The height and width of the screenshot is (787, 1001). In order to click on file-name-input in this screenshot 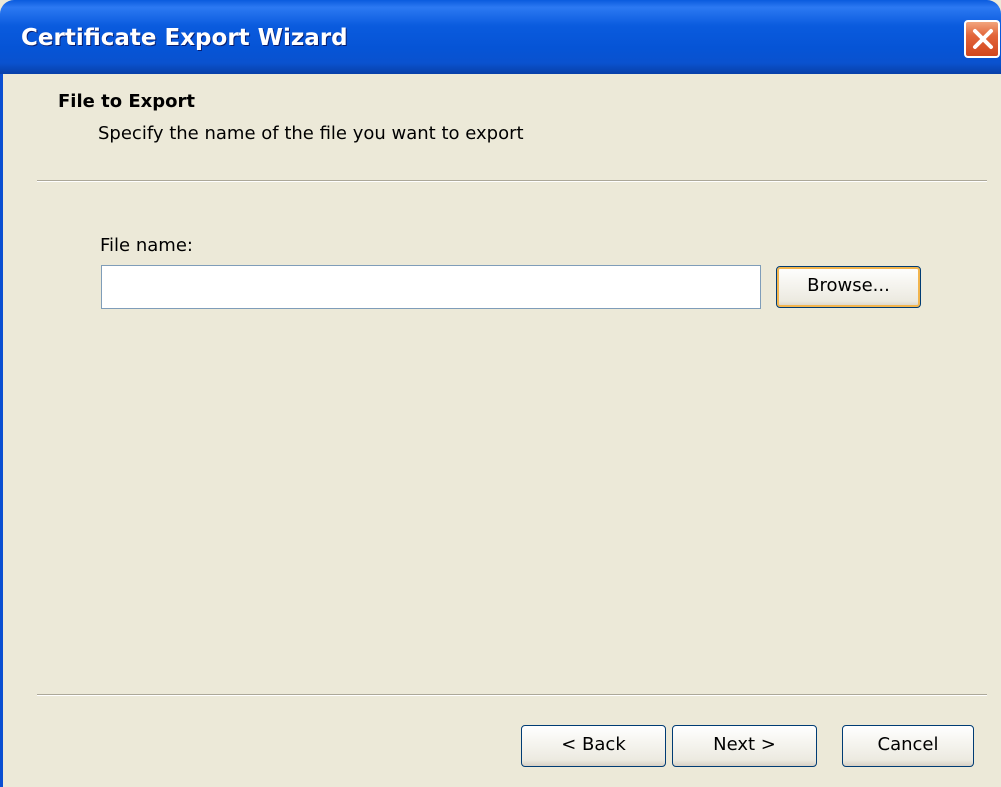, I will do `click(431, 287)`.